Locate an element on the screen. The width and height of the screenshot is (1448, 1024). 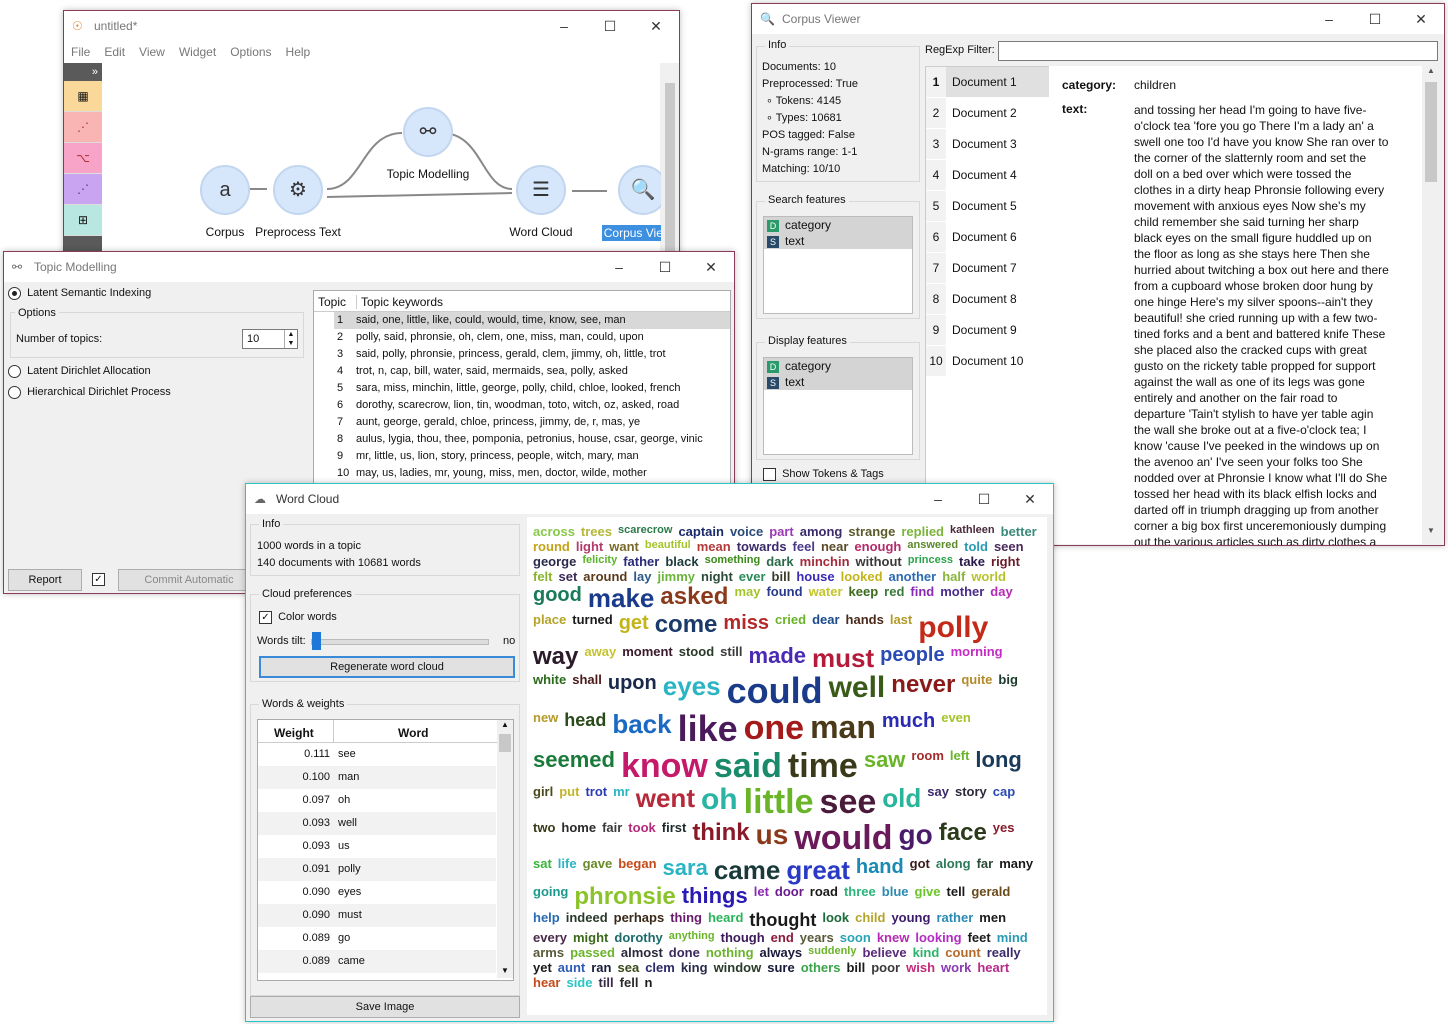
num-topics-spinbox: 10 ▲ ▼ is located at coordinates (270, 339).